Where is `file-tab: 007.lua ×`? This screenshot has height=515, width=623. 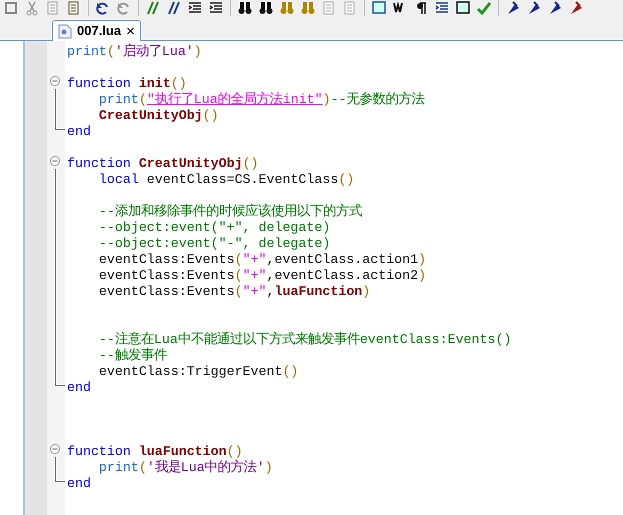 file-tab: 007.lua × is located at coordinates (96, 30).